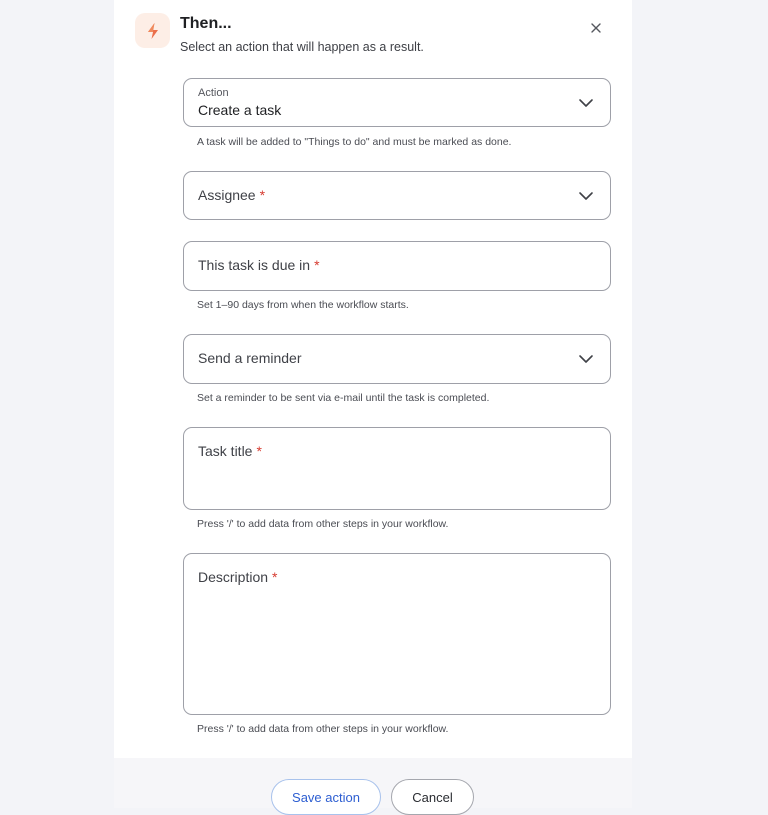 The image size is (768, 815). What do you see at coordinates (250, 358) in the screenshot?
I see `reminder-label: Send a reminder` at bounding box center [250, 358].